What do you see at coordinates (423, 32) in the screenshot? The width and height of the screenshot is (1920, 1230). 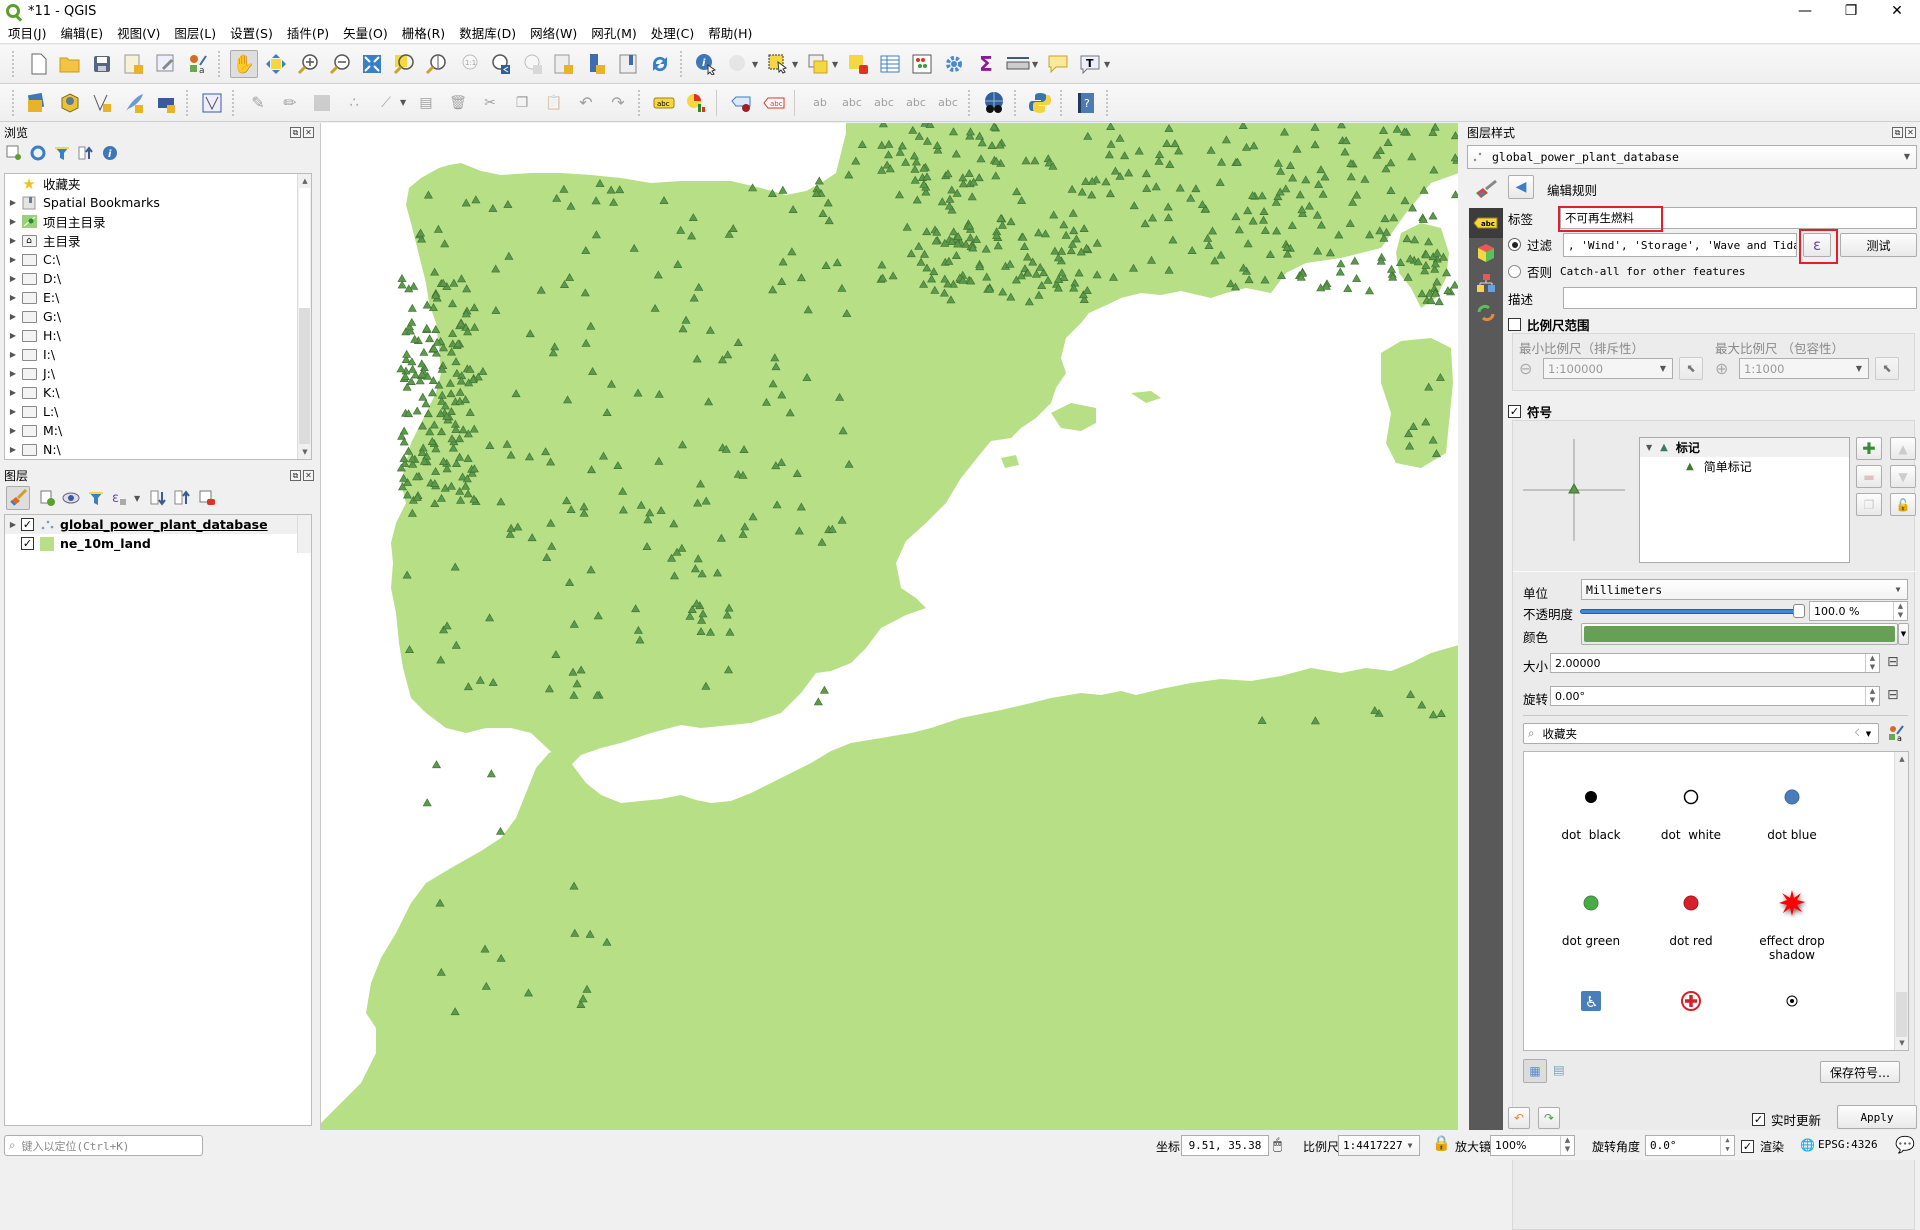 I see `menu-raster: 栅格(R)` at bounding box center [423, 32].